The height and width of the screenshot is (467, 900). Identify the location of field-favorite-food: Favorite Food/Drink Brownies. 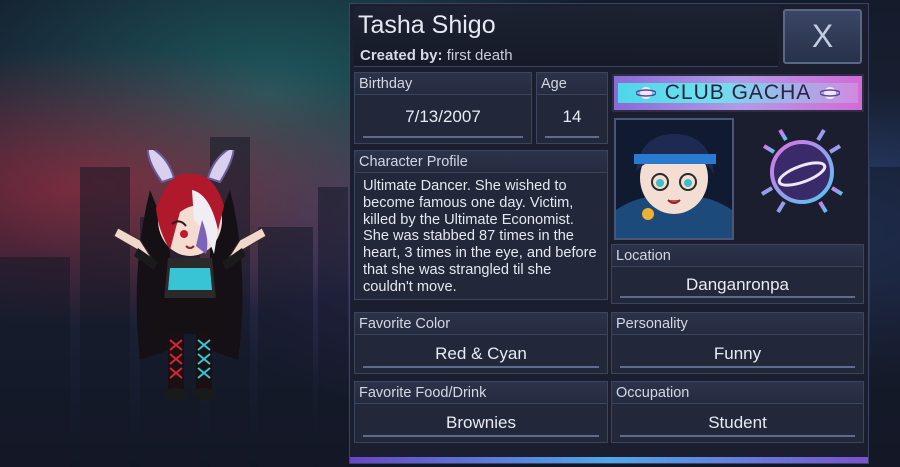
(481, 412).